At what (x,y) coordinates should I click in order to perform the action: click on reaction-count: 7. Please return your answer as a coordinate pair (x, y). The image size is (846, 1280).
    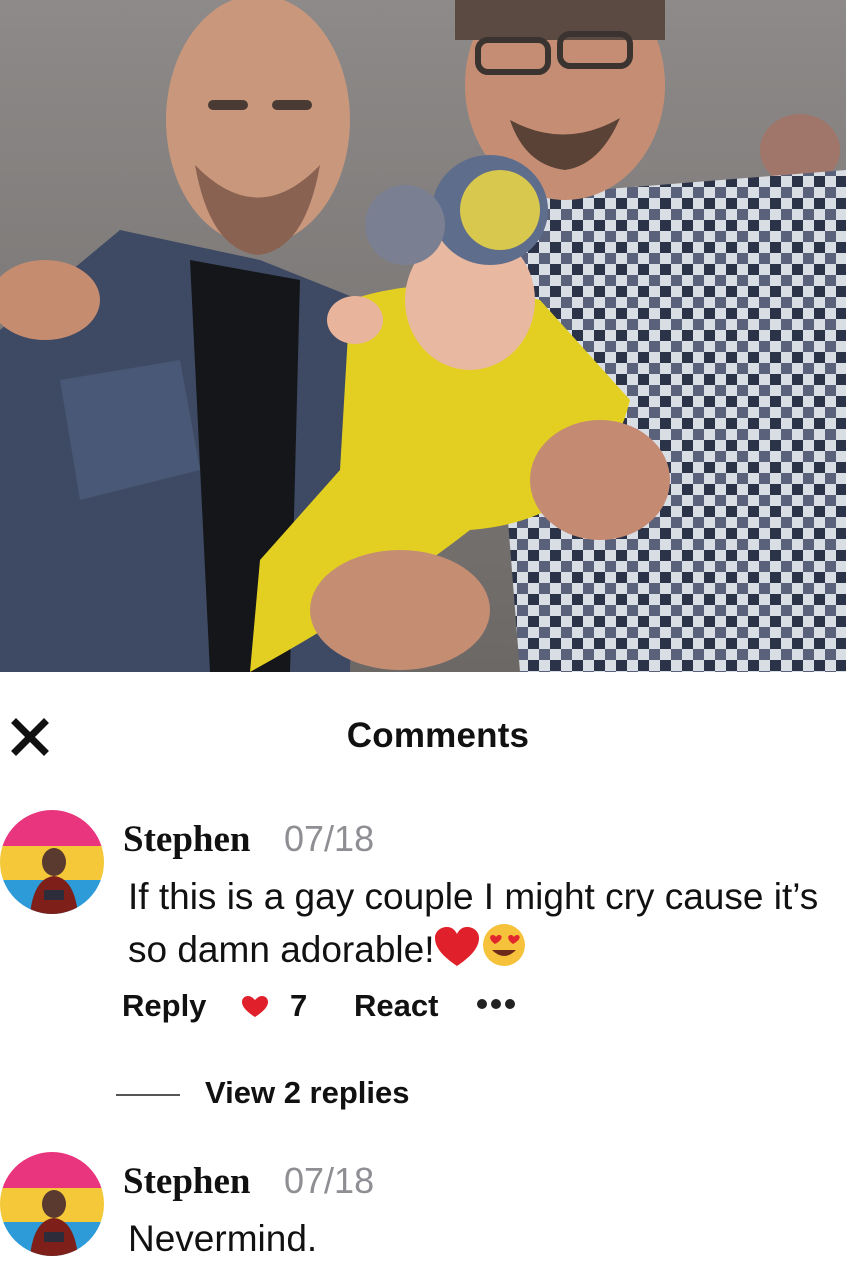
    Looking at the image, I should click on (299, 1005).